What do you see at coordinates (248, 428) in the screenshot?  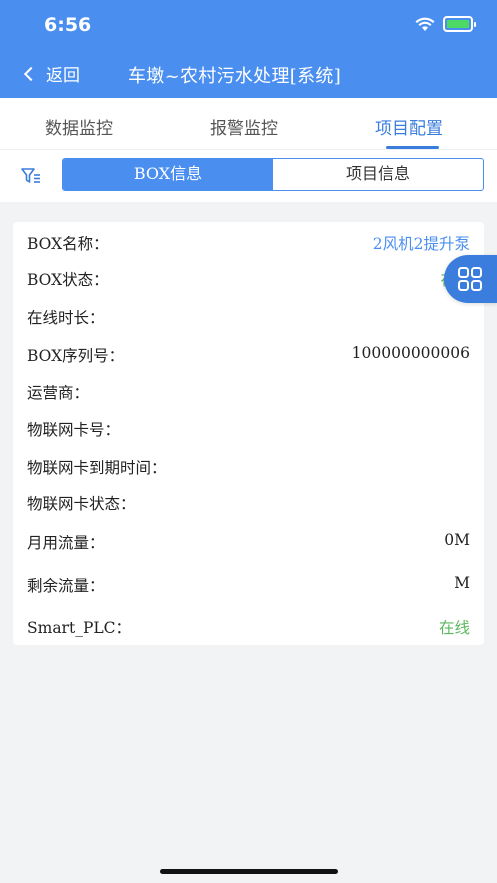 I see `list-item: 物联网卡号：` at bounding box center [248, 428].